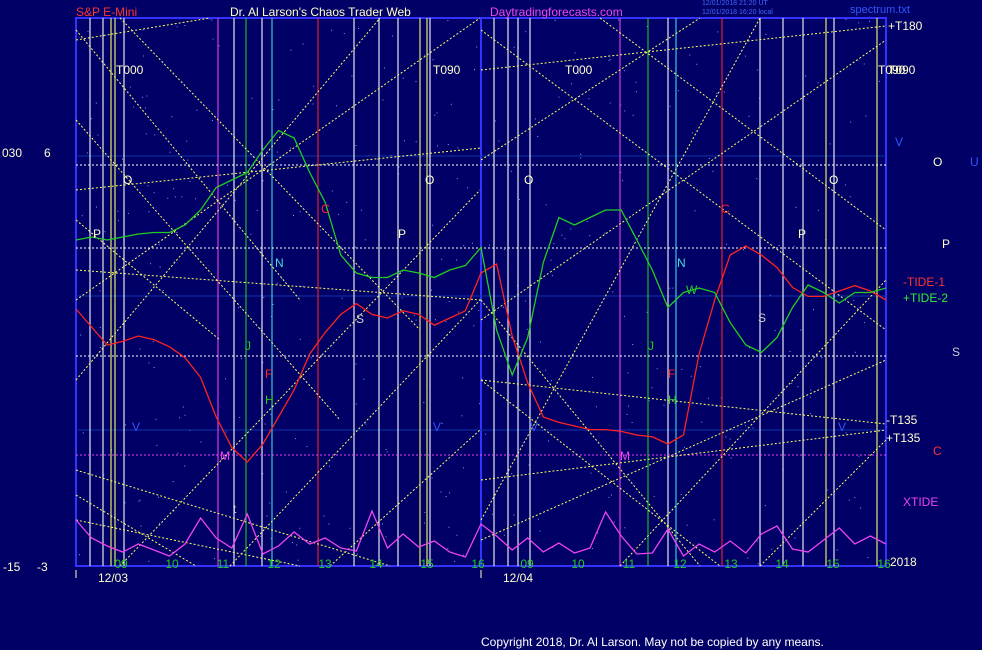 The image size is (982, 650). What do you see at coordinates (478, 564) in the screenshot?
I see `hour-tick: 16` at bounding box center [478, 564].